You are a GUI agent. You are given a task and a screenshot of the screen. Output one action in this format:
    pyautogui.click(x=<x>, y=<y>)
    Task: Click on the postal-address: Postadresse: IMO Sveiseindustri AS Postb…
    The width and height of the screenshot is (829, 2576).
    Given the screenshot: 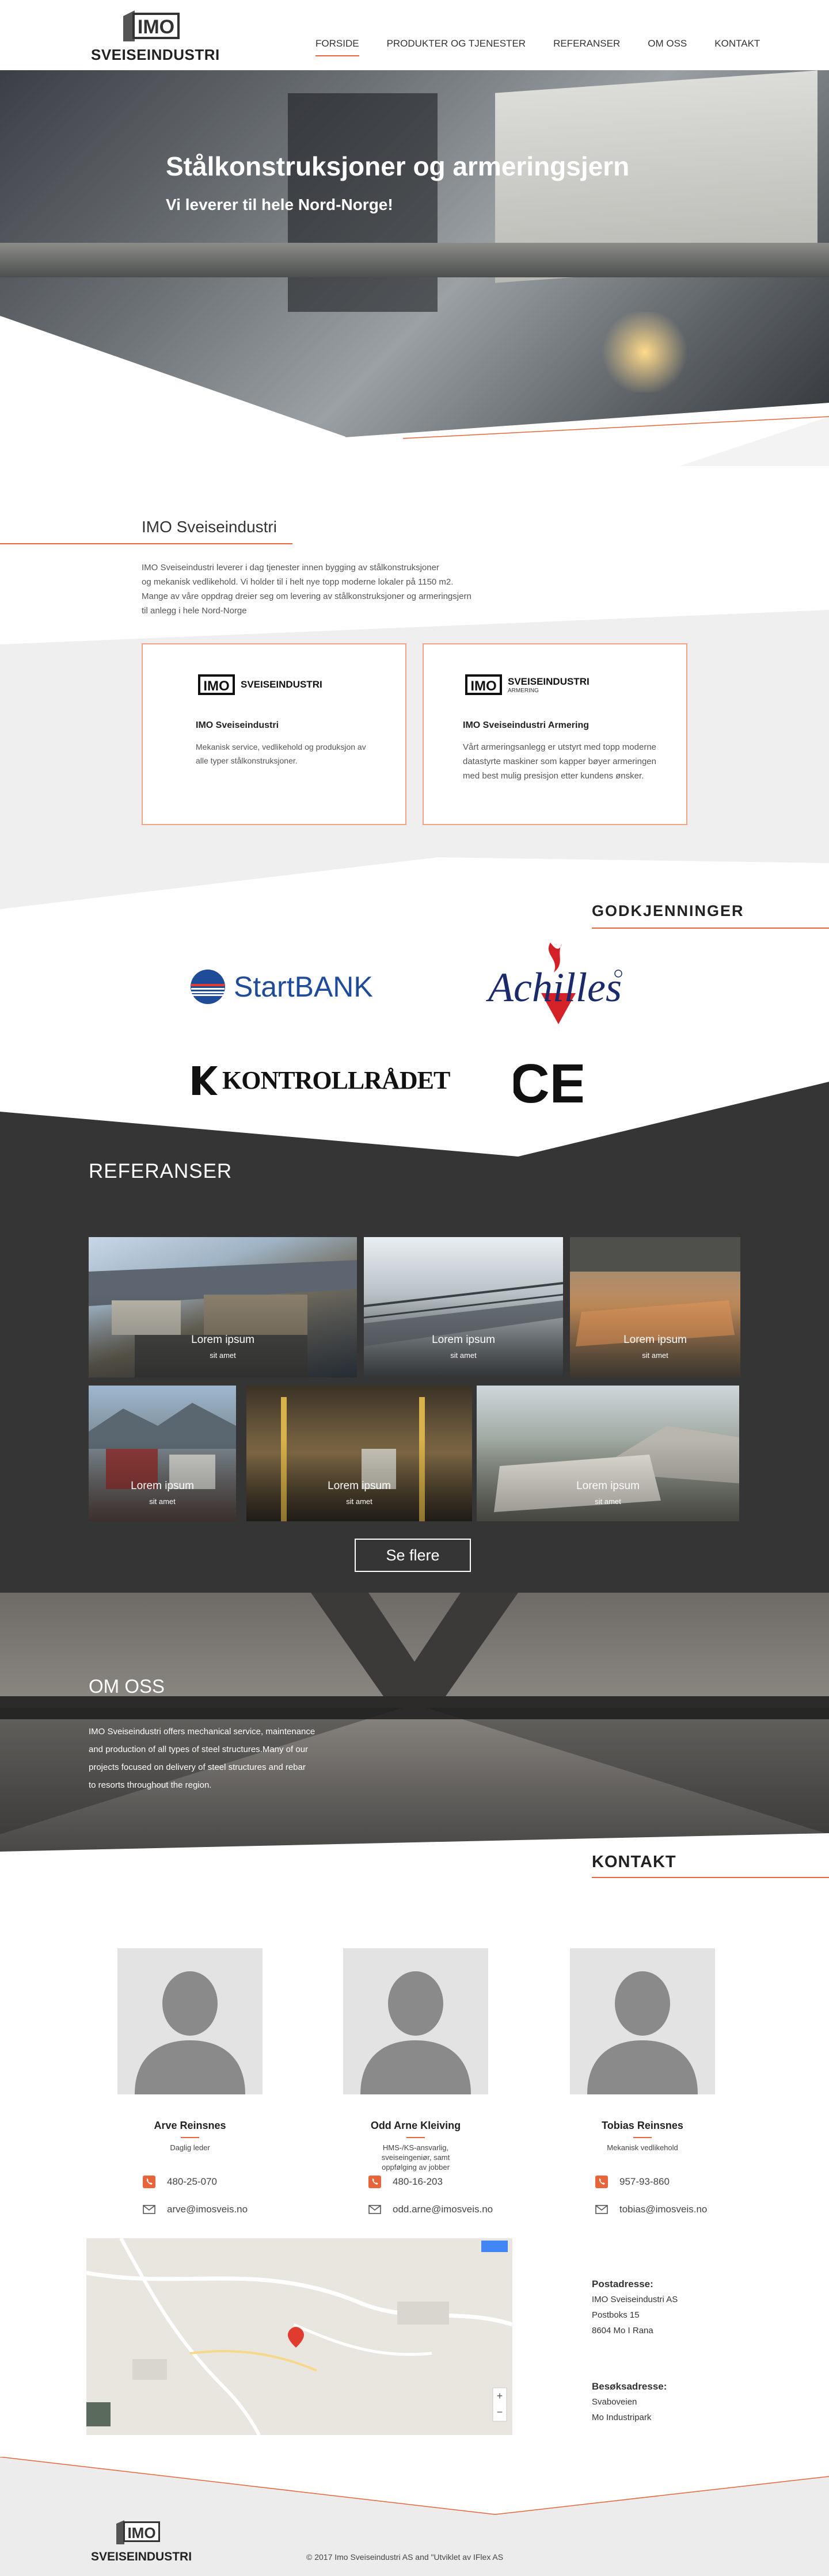 What is the action you would take?
    pyautogui.click(x=684, y=2307)
    